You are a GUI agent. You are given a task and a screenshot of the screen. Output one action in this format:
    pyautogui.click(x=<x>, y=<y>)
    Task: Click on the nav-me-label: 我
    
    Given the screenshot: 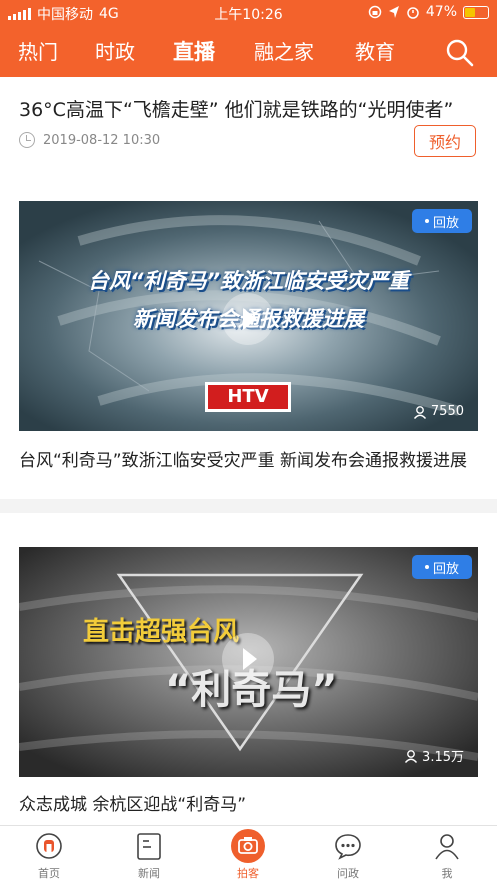 What is the action you would take?
    pyautogui.click(x=447, y=873)
    